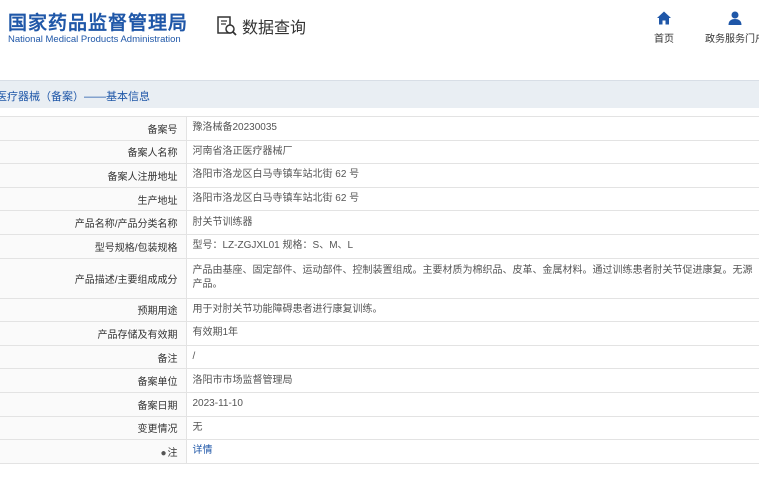 The height and width of the screenshot is (478, 759). What do you see at coordinates (93, 152) in the screenshot?
I see `field-label: 备案人名称` at bounding box center [93, 152].